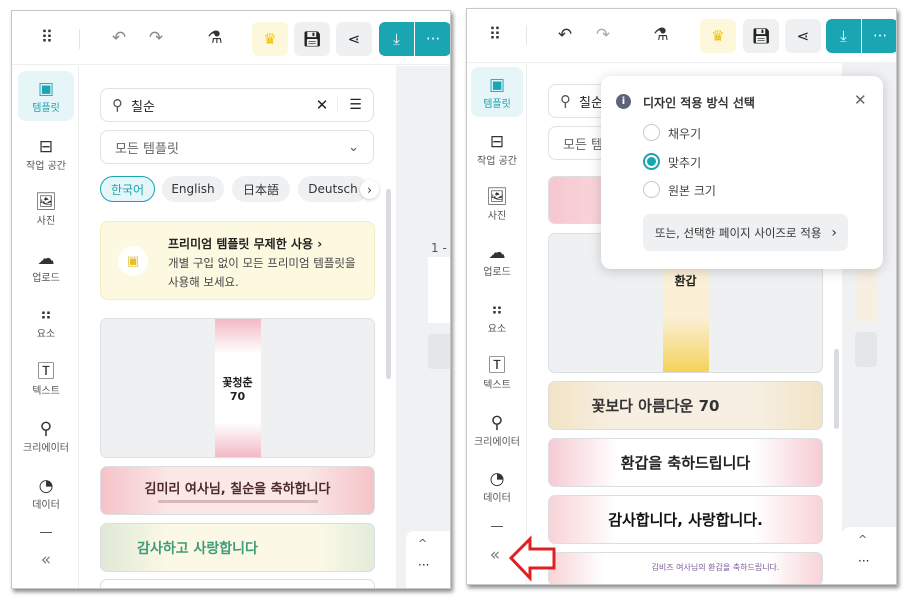 This screenshot has width=908, height=600. I want to click on radio-fill, so click(651, 132).